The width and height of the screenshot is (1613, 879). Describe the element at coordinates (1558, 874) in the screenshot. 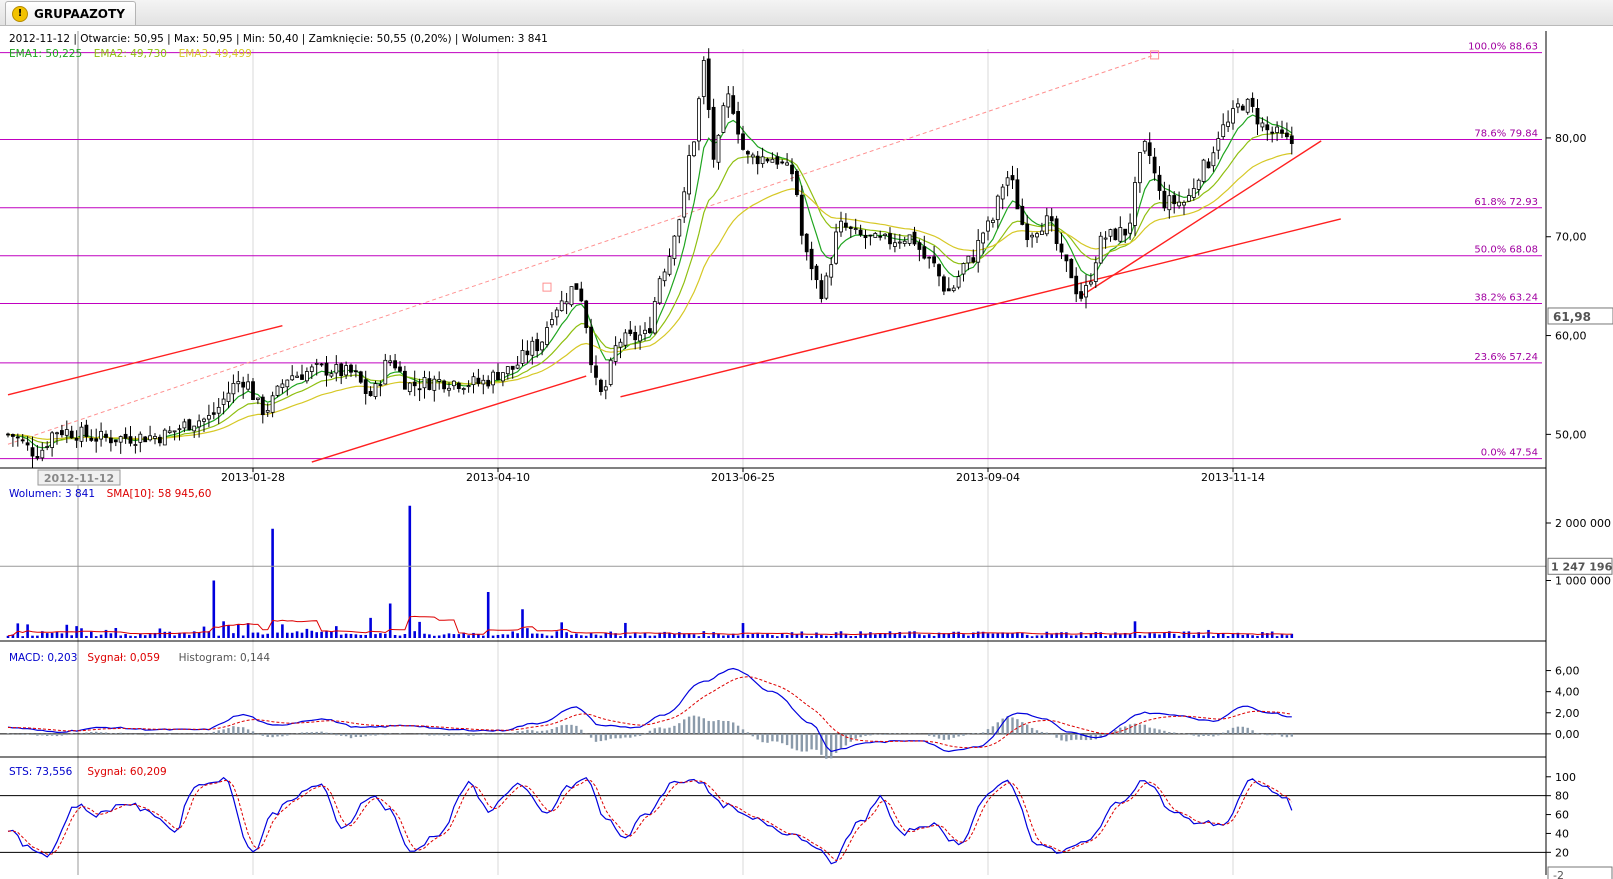

I see `sts-marker: -2` at that location.